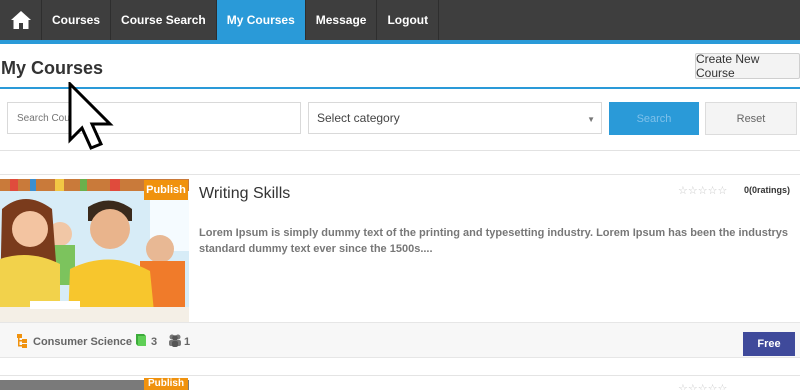 The height and width of the screenshot is (390, 800). I want to click on course-title: Writing Skills, so click(244, 194).